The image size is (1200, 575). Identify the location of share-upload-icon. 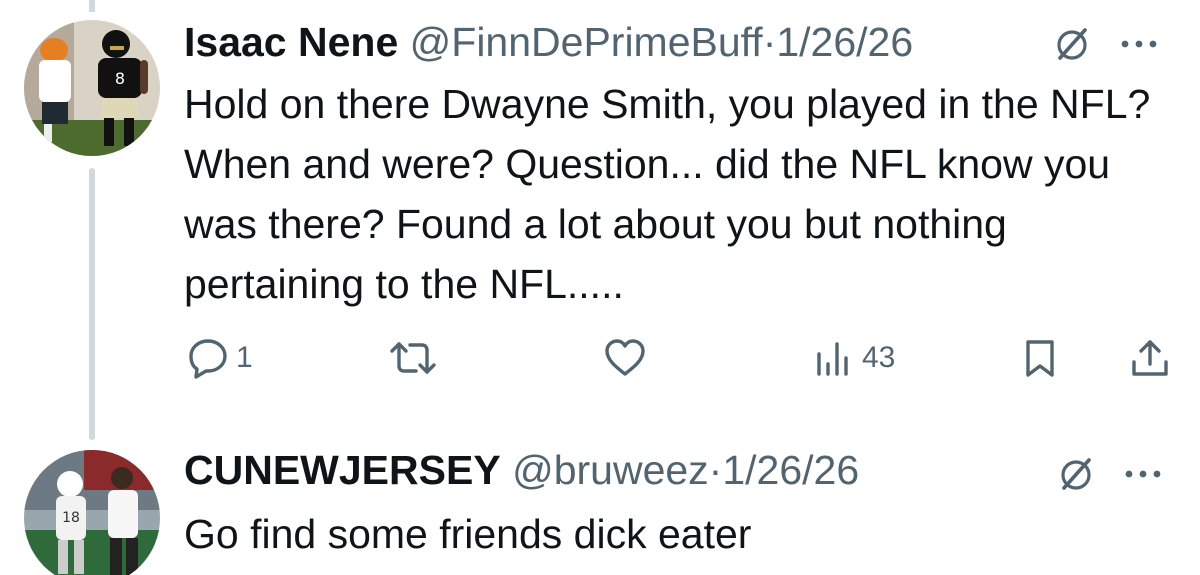
(1150, 358).